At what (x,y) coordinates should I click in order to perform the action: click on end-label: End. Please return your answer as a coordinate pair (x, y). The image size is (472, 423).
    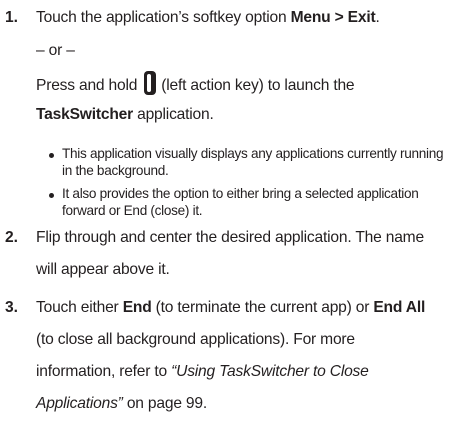
    Looking at the image, I should click on (137, 307).